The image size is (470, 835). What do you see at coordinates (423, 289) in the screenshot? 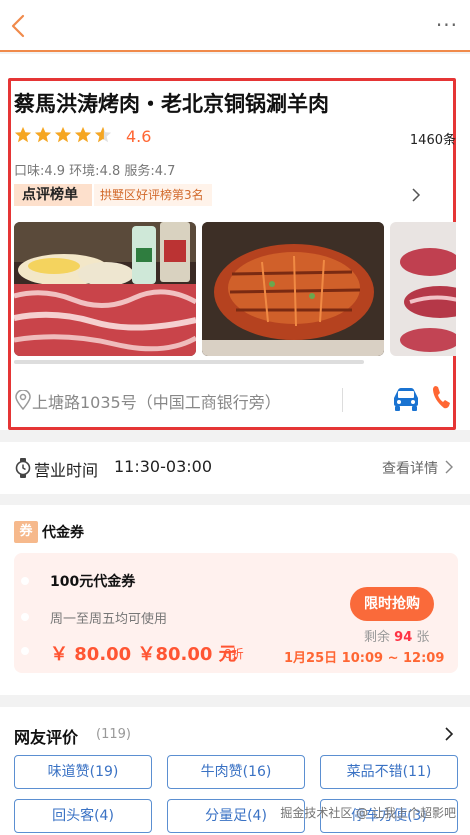
I see `food-photo-raw-beef` at bounding box center [423, 289].